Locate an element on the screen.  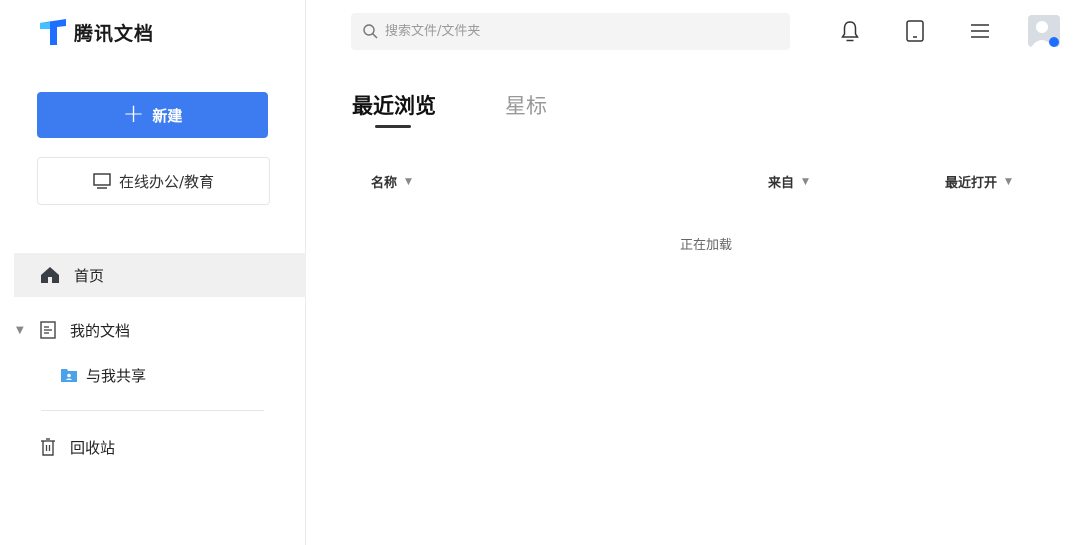
column-header-name: 名称 ▼ is located at coordinates (391, 181).